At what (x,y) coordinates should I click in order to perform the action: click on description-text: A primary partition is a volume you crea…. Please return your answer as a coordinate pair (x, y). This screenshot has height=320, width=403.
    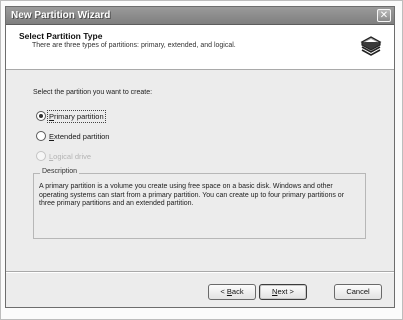
    Looking at the image, I should click on (192, 195).